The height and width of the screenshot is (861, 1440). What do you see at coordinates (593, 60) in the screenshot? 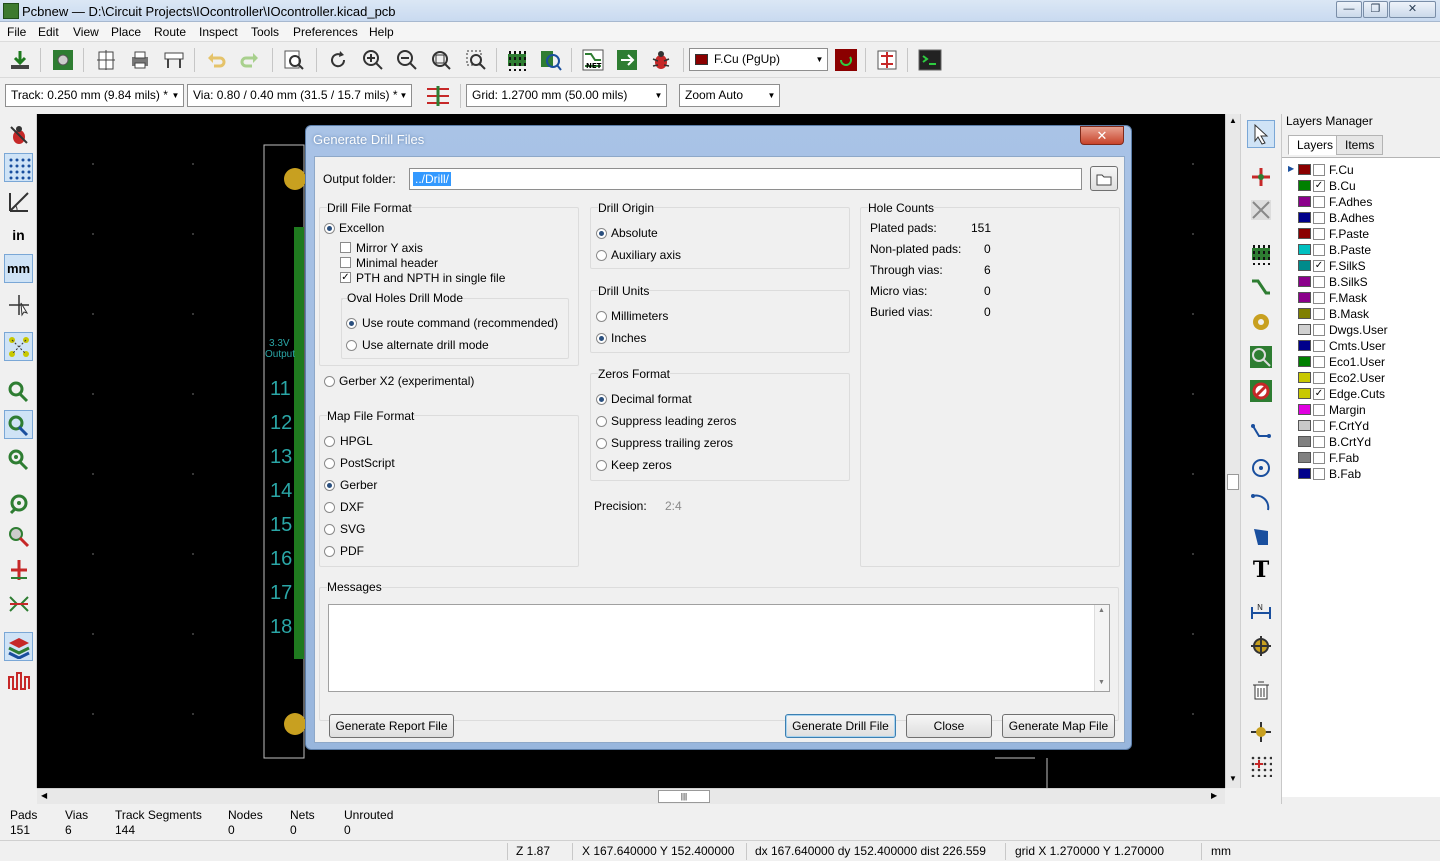
I see `netlist-icon: NET` at bounding box center [593, 60].